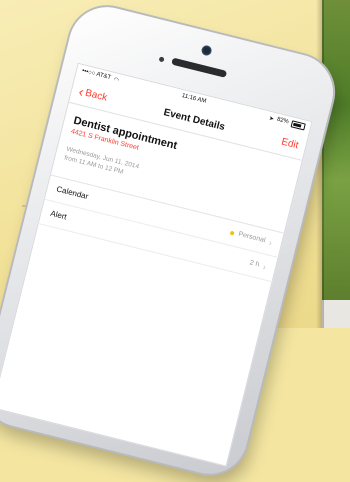  I want to click on alert-label: Alert, so click(58, 215).